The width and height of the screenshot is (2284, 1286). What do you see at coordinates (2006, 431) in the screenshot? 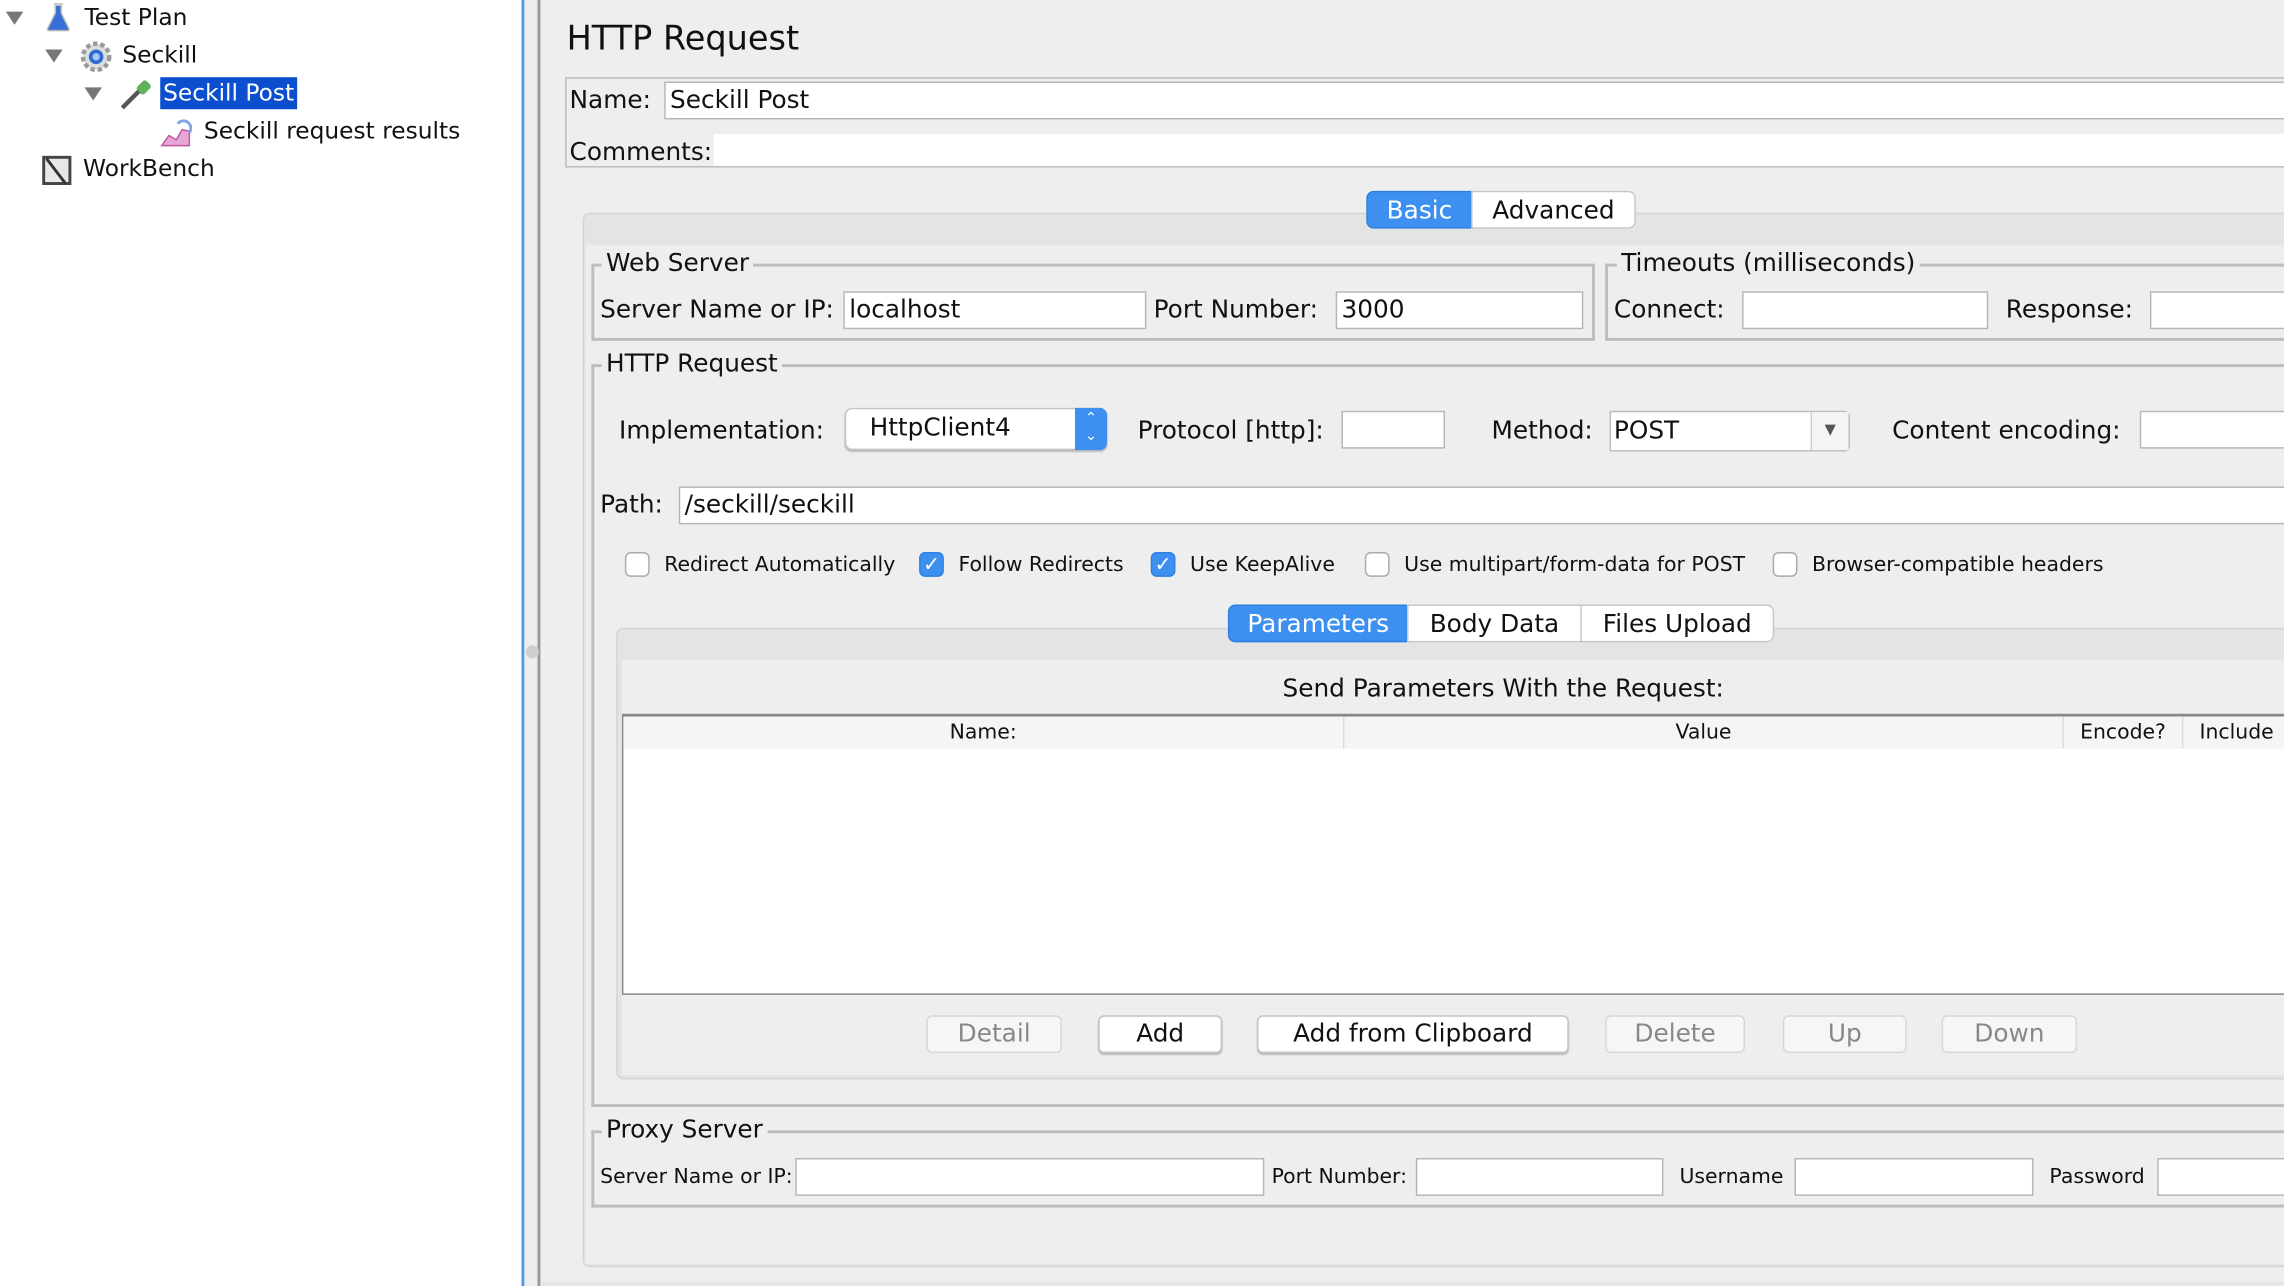
I see `content-encoding-label: Content encoding:` at bounding box center [2006, 431].